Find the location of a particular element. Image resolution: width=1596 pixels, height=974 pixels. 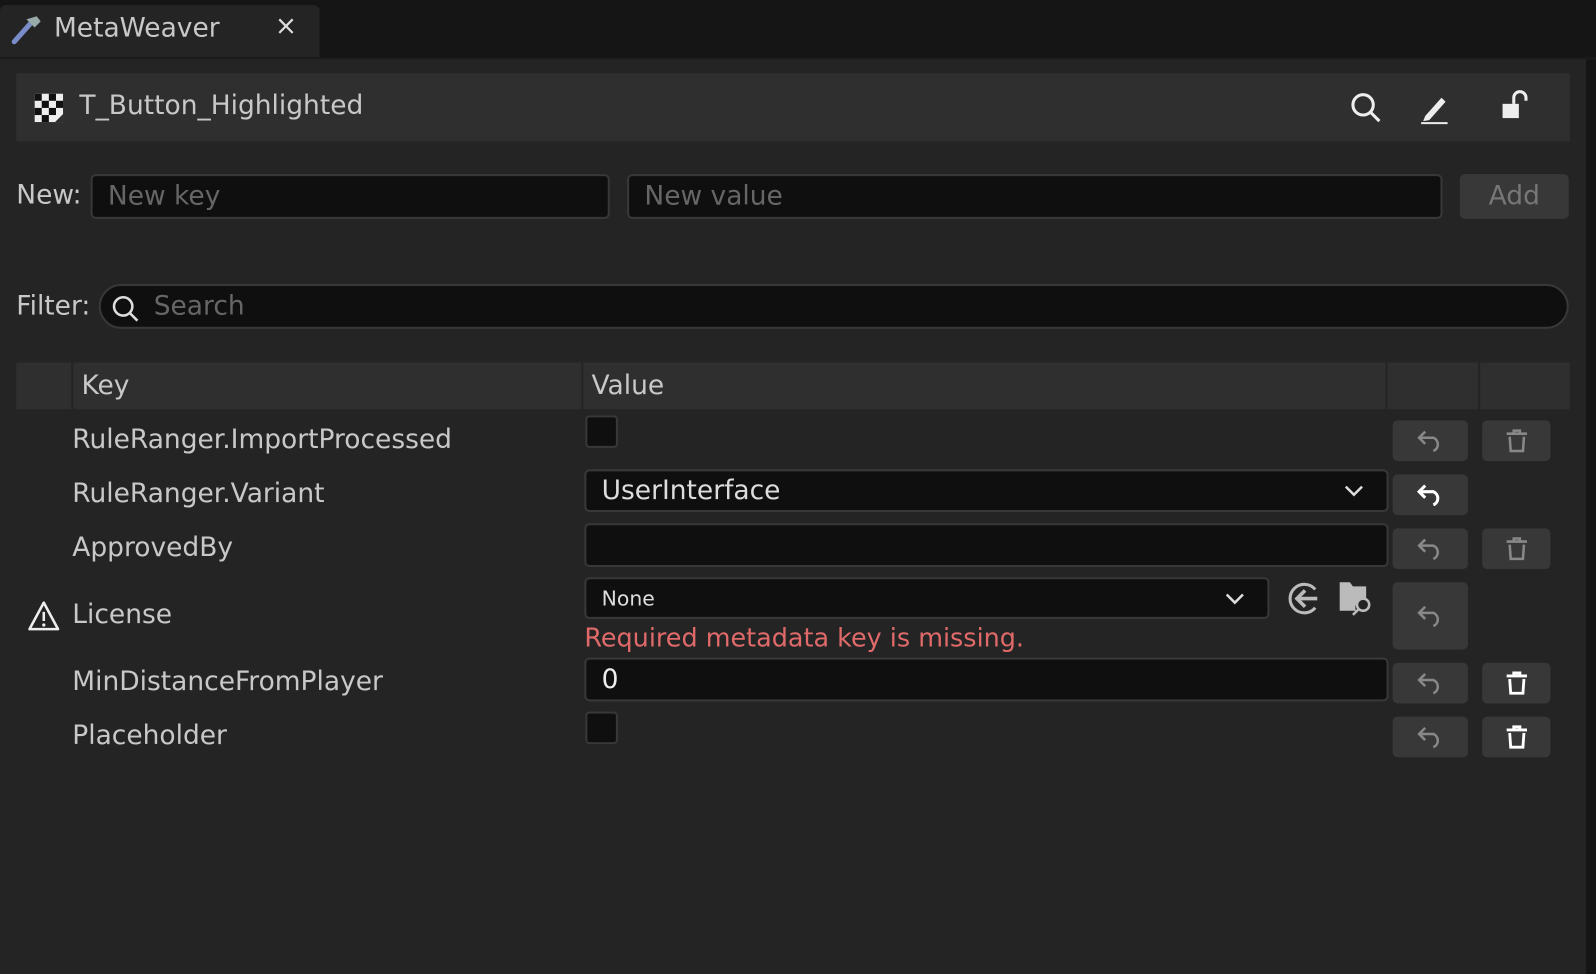

key-label: MinDistanceFromPlayer is located at coordinates (227, 682).